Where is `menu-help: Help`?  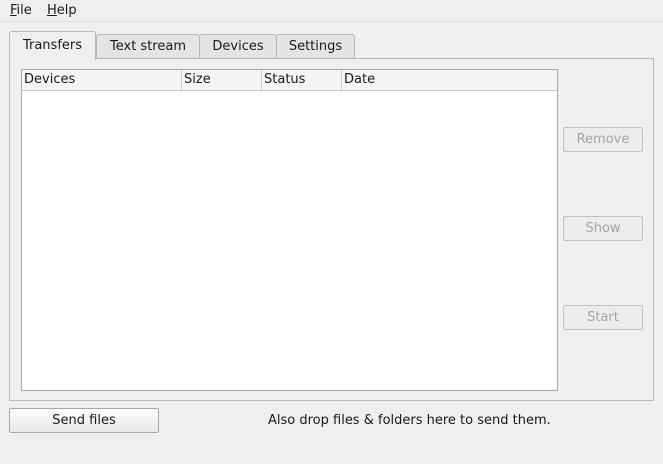 menu-help: Help is located at coordinates (62, 11).